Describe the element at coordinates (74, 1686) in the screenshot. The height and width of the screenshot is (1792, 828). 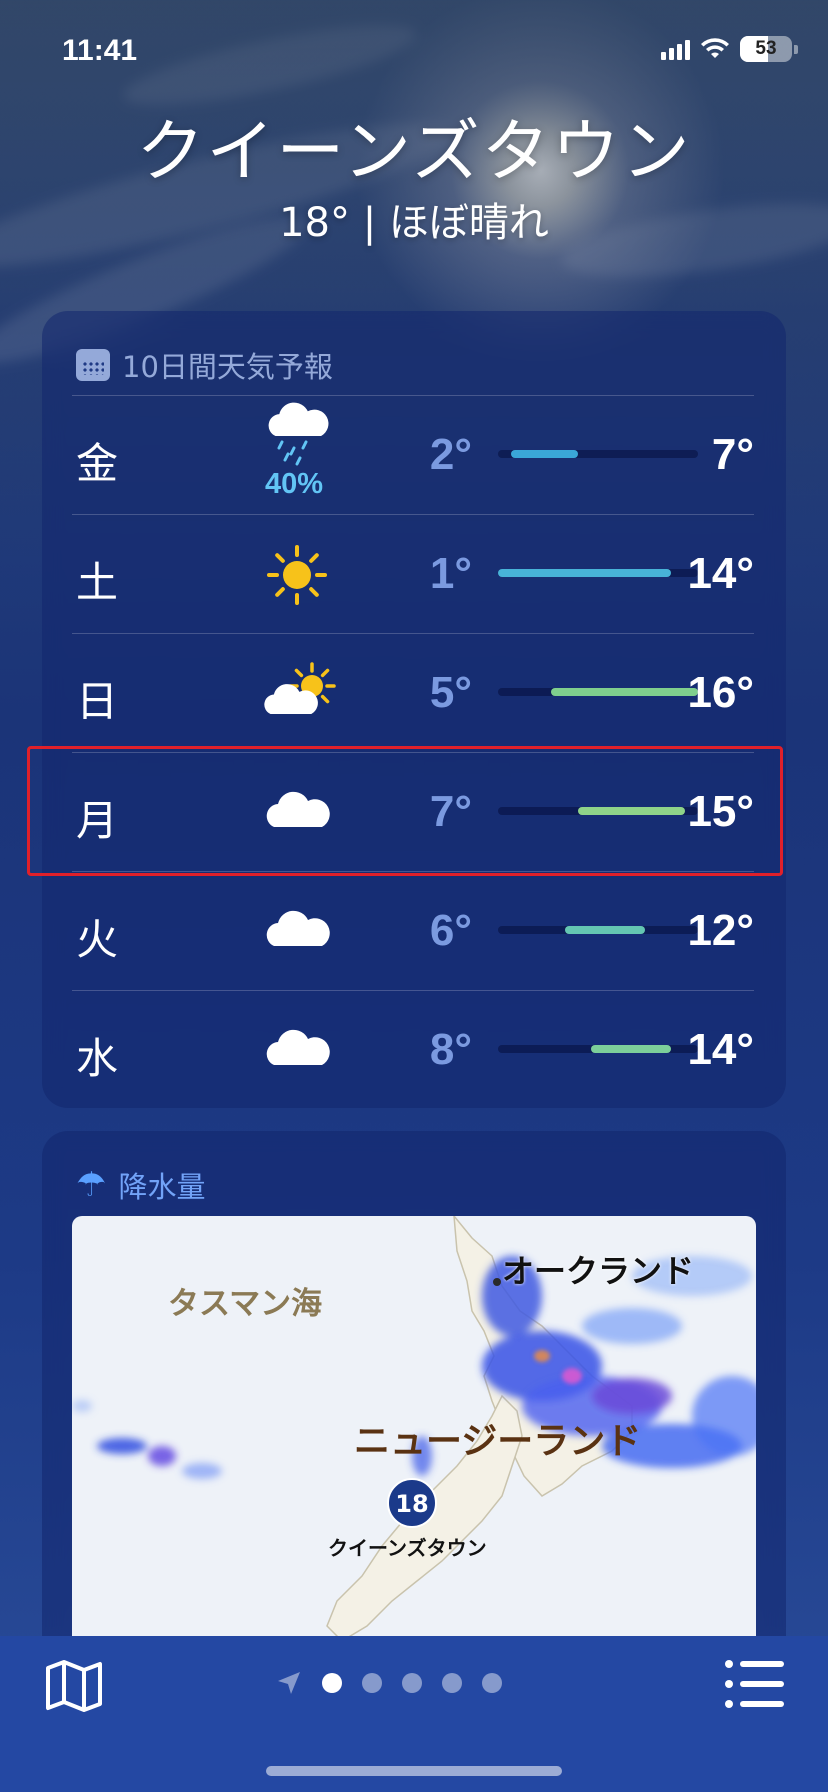
I see `map-icon` at that location.